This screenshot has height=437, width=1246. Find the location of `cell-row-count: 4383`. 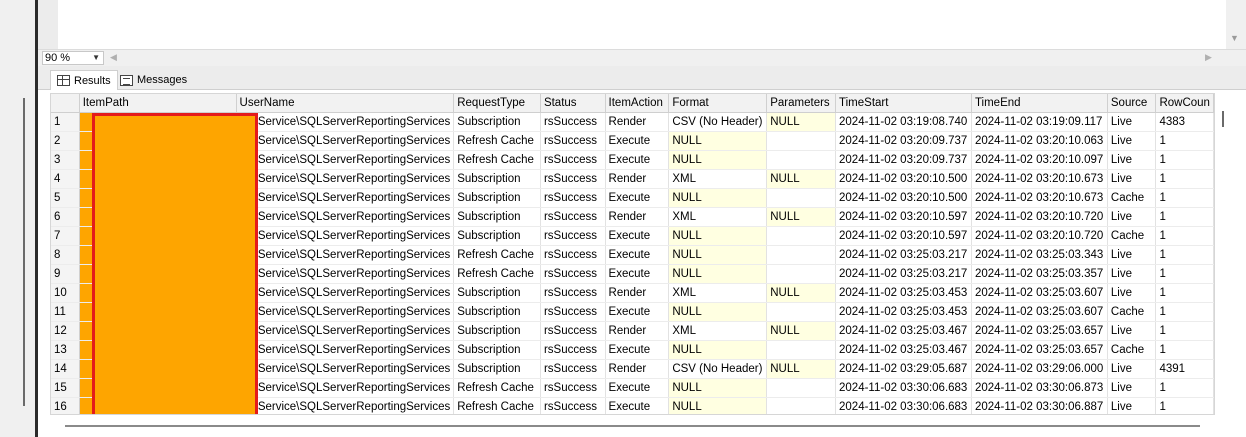

cell-row-count: 4383 is located at coordinates (1184, 122).